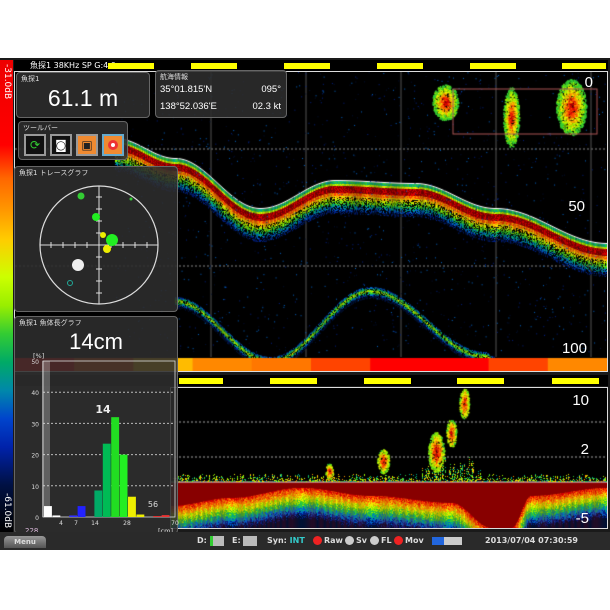 The width and height of the screenshot is (610, 610). Describe the element at coordinates (99, 245) in the screenshot. I see `trace-graph` at that location.